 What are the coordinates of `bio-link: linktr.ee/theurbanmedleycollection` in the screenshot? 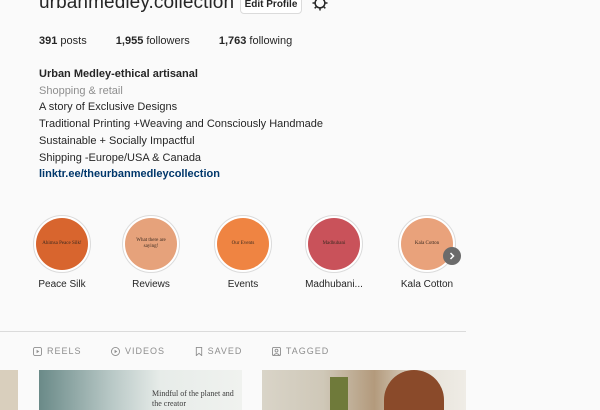 It's located at (181, 174).